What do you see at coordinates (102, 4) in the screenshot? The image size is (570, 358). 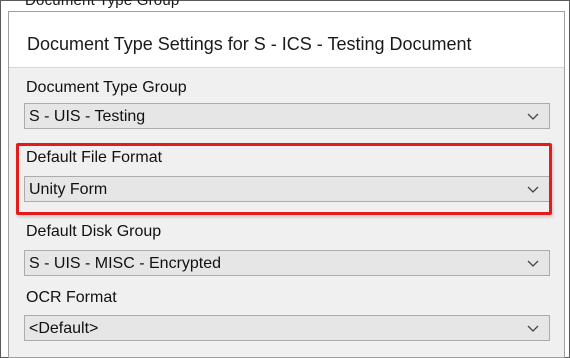 I see `background-window-label: Document Type Group` at bounding box center [102, 4].